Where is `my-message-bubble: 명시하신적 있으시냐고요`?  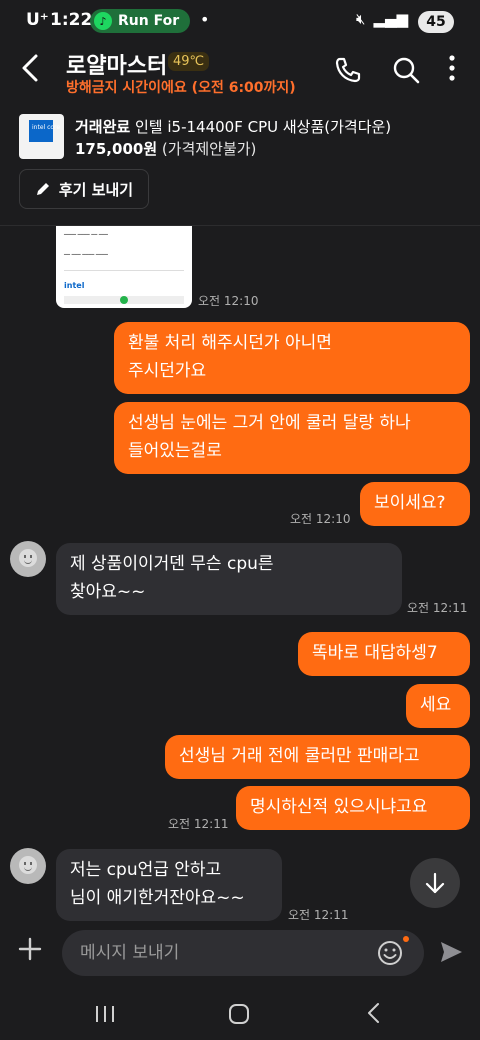
my-message-bubble: 명시하신적 있으시냐고요 is located at coordinates (353, 808).